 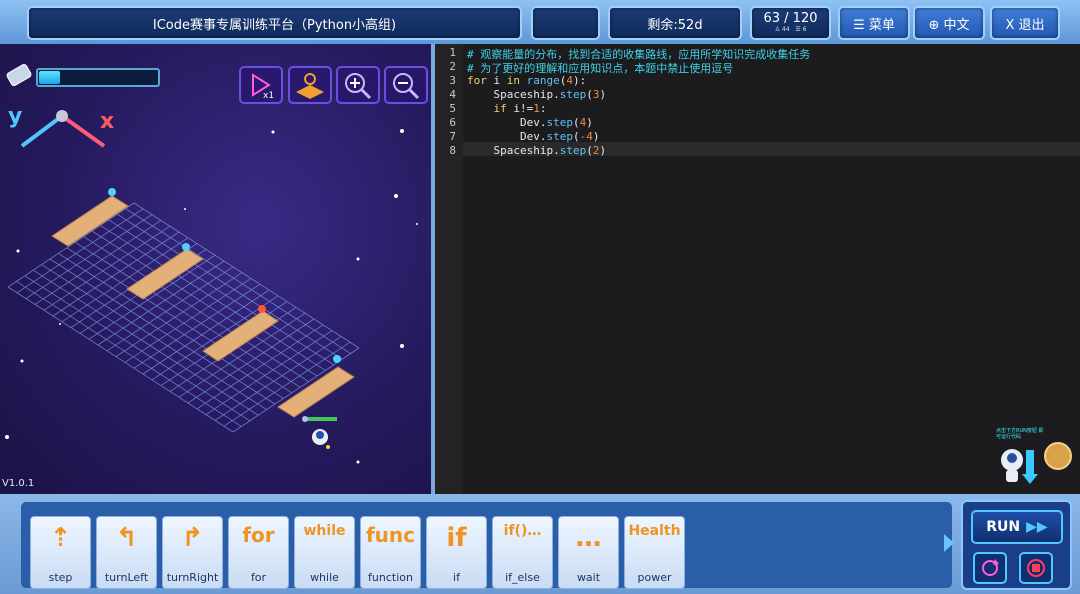 What do you see at coordinates (452, 122) in the screenshot?
I see `line-number: 6` at bounding box center [452, 122].